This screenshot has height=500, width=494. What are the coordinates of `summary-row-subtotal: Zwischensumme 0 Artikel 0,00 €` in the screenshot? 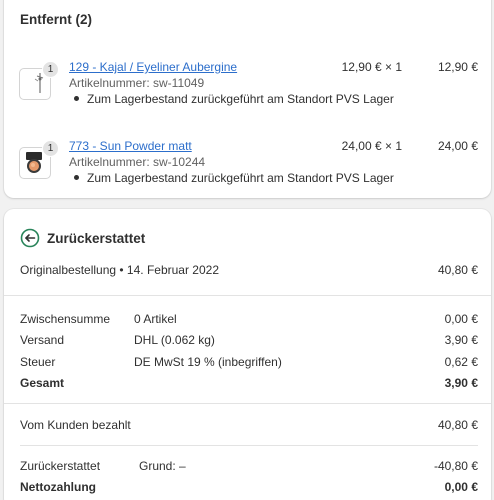 It's located at (247, 320).